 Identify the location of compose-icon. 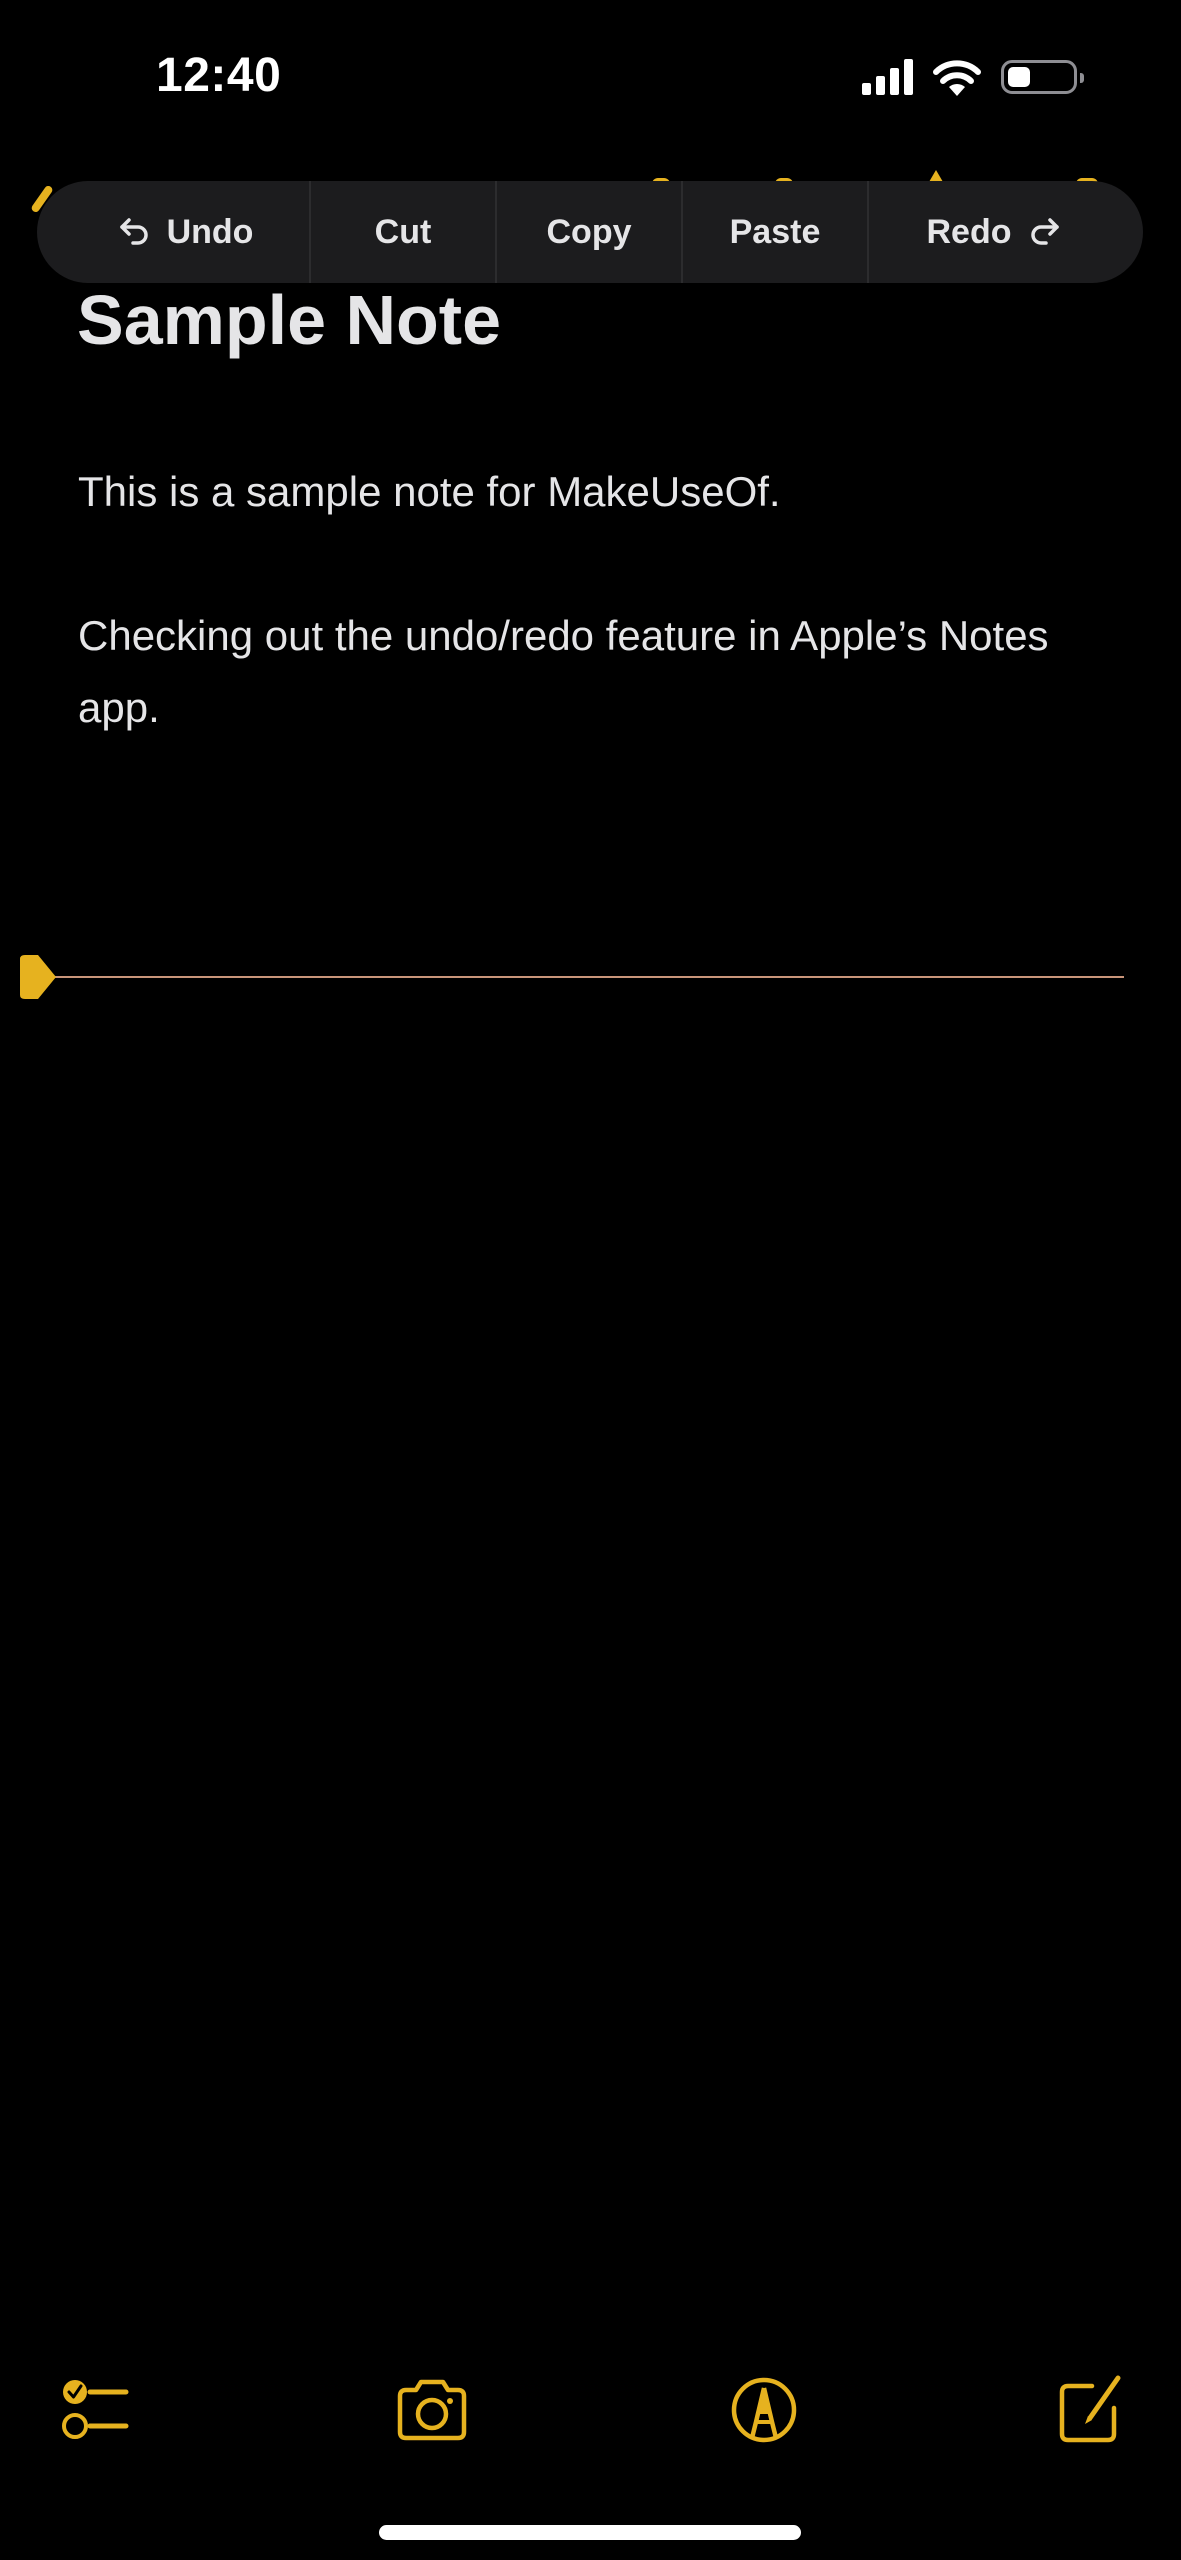
(1090, 2409).